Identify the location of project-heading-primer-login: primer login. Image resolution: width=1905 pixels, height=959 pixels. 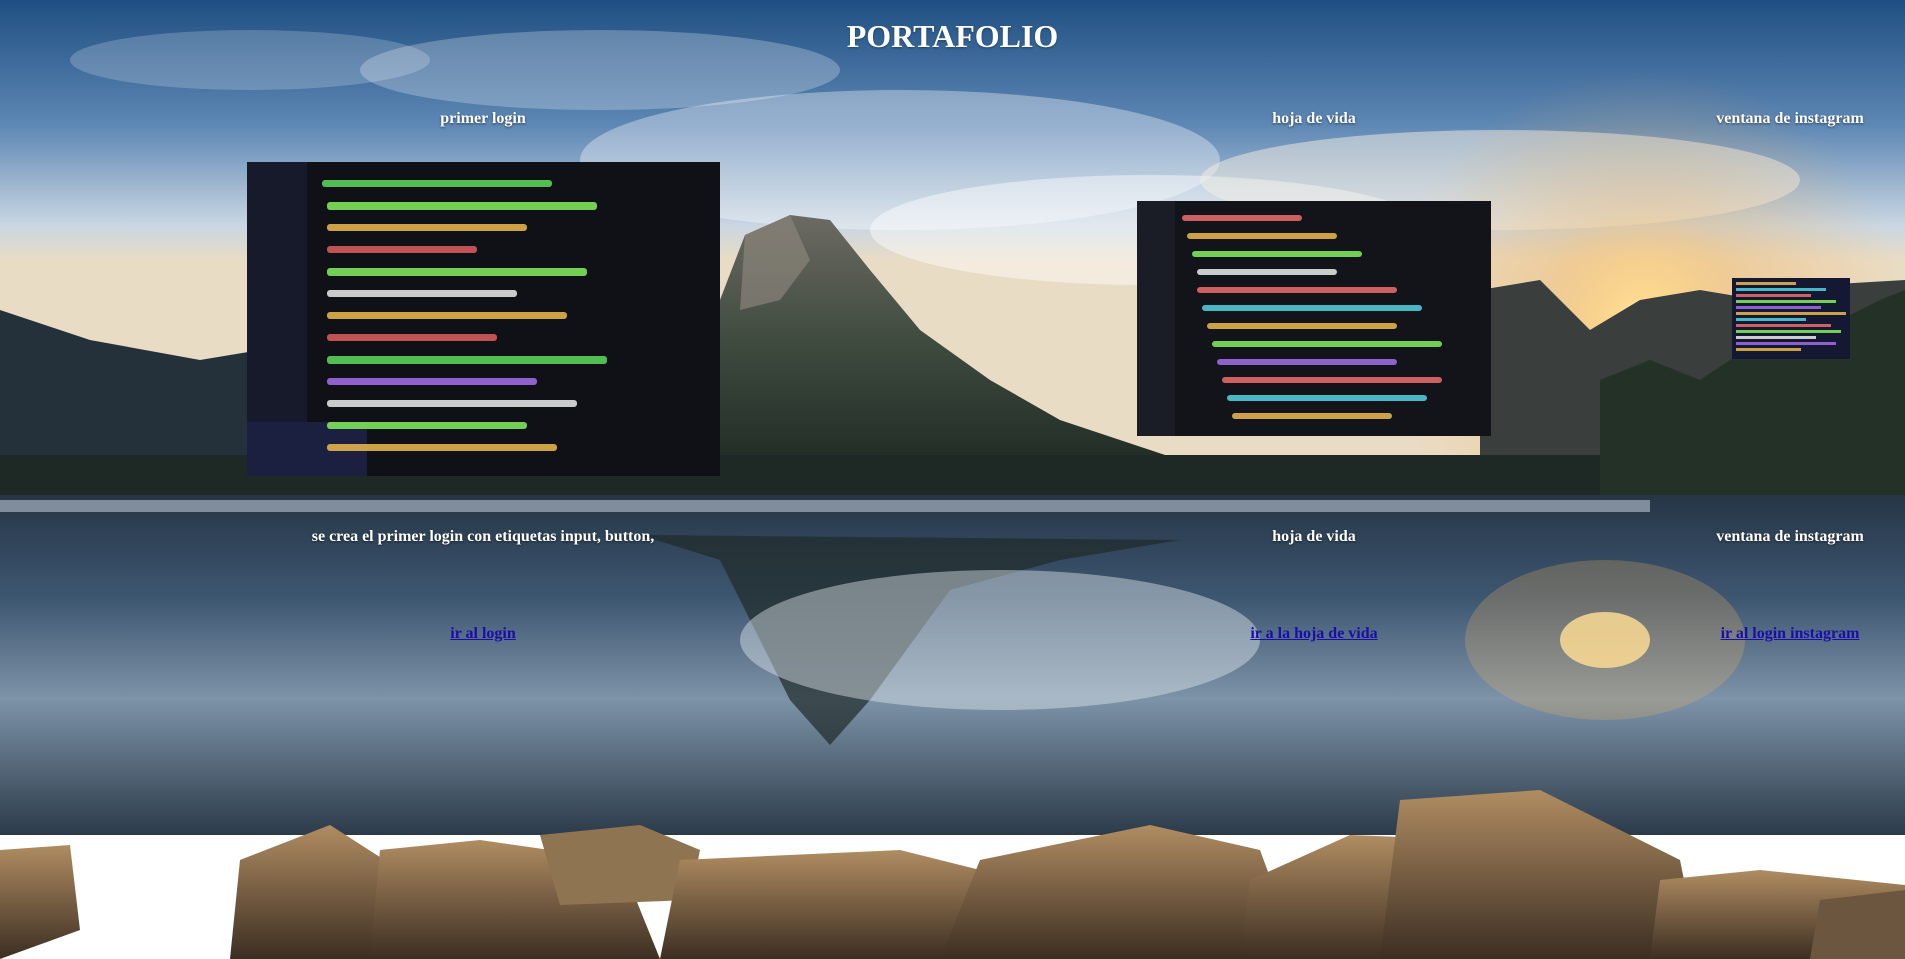
(483, 118).